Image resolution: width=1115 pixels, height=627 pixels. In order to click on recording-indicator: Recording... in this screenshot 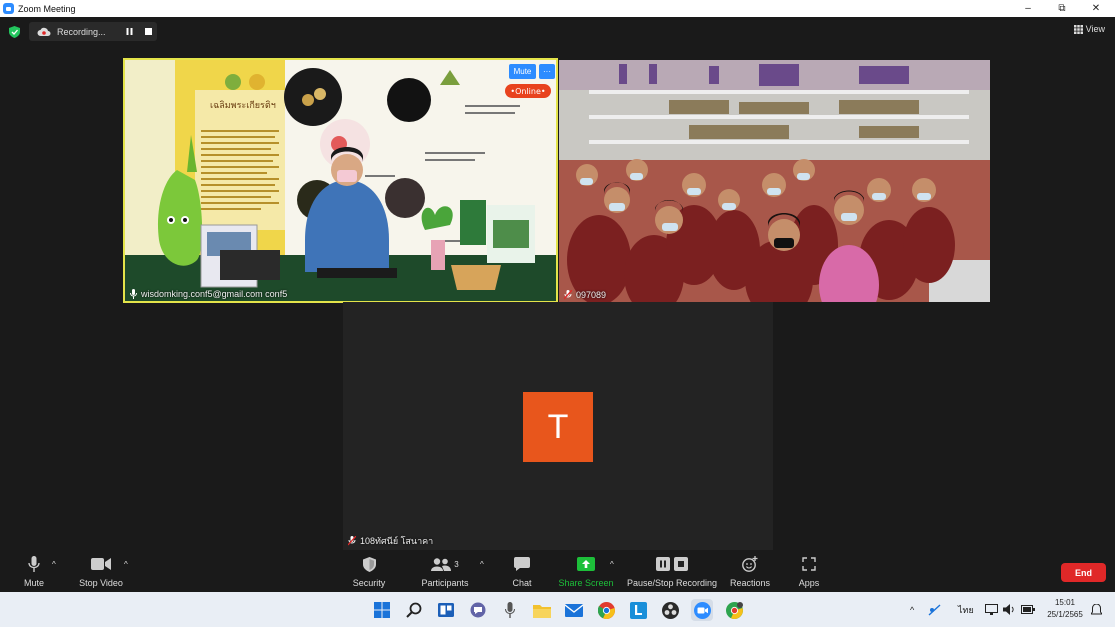, I will do `click(93, 31)`.